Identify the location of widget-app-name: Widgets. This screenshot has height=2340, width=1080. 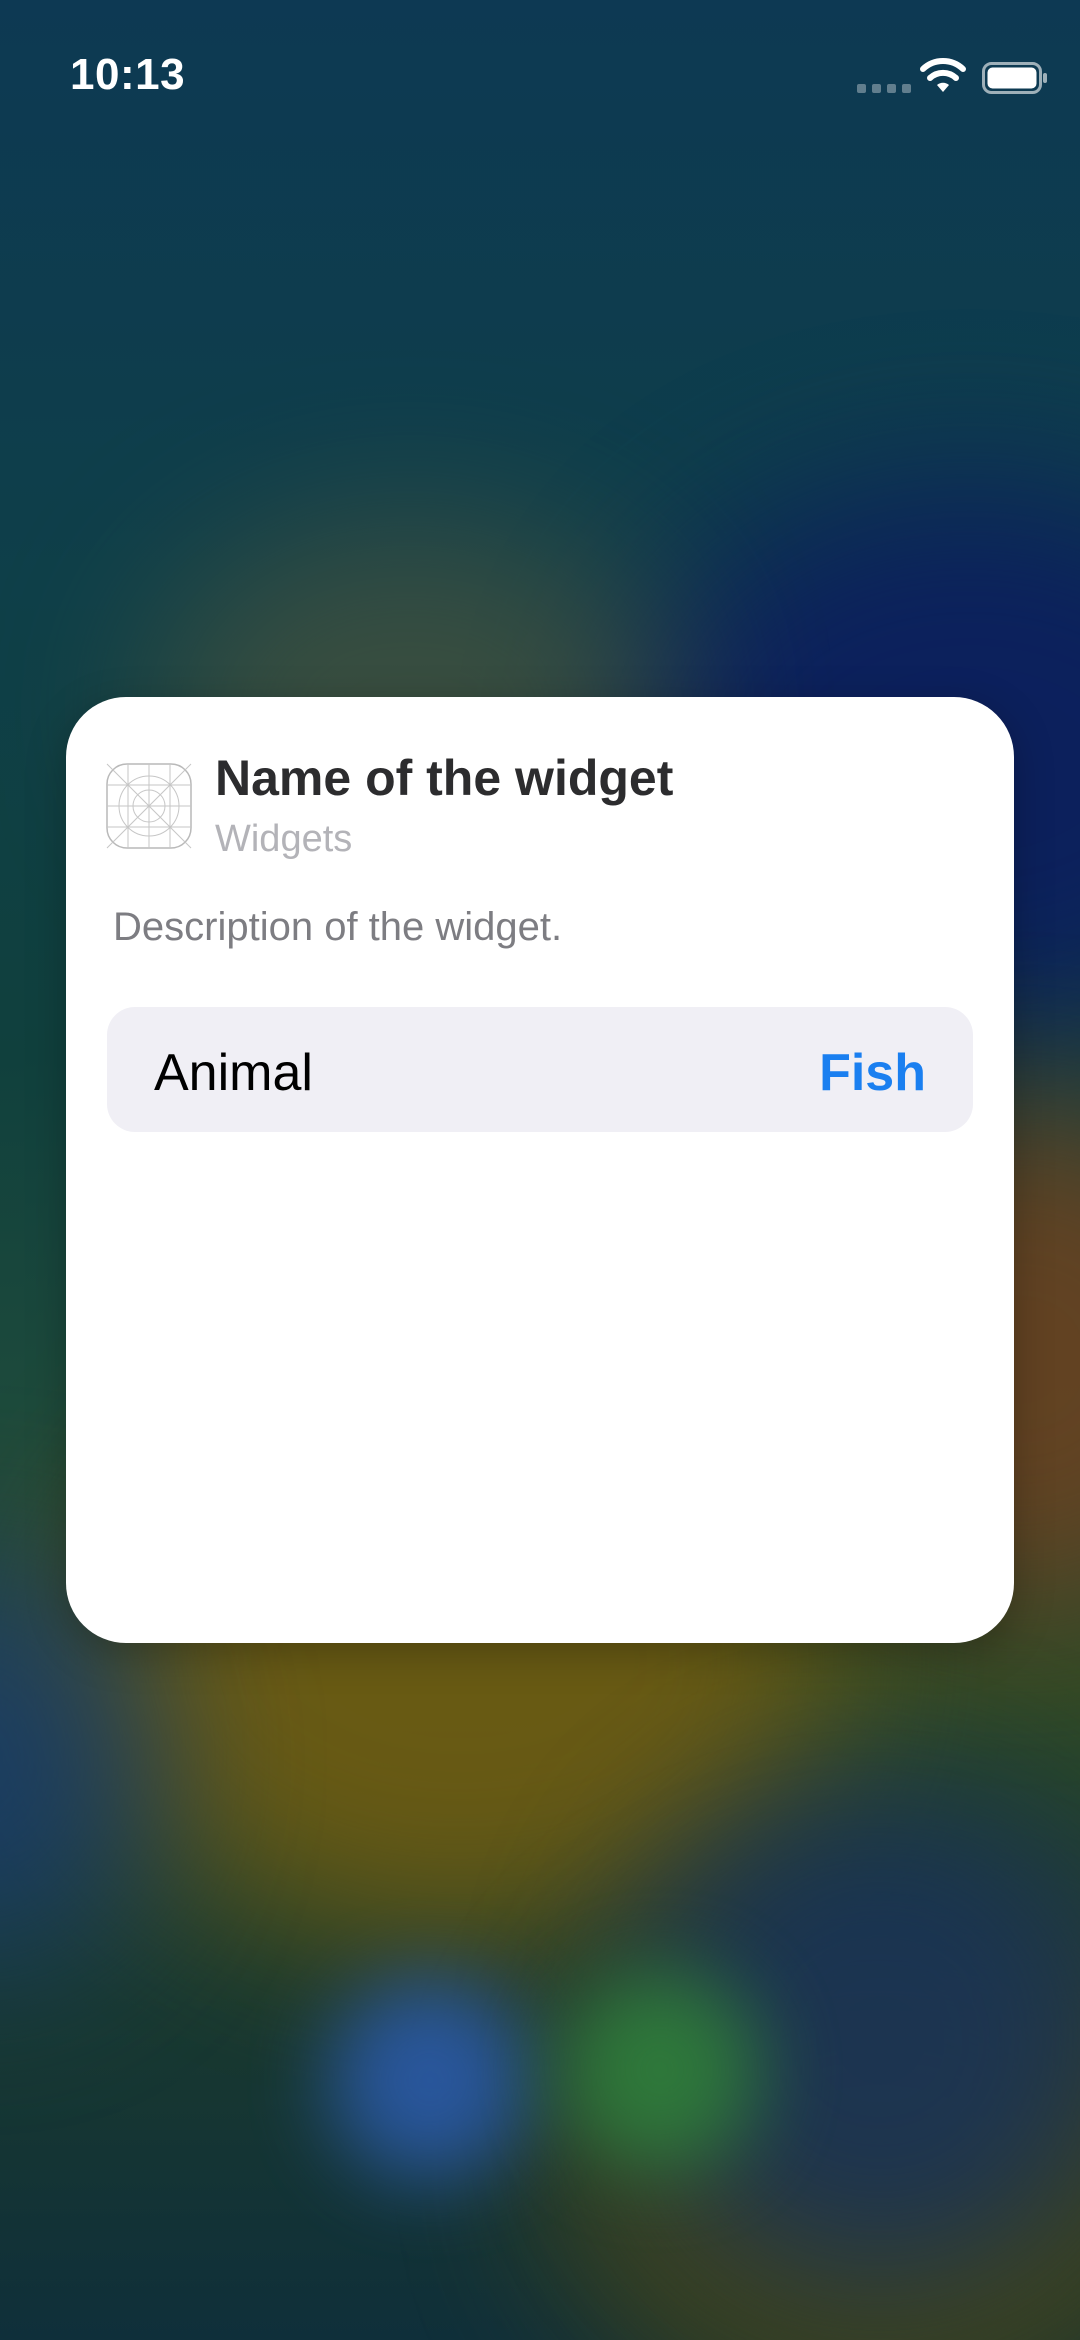
(284, 839).